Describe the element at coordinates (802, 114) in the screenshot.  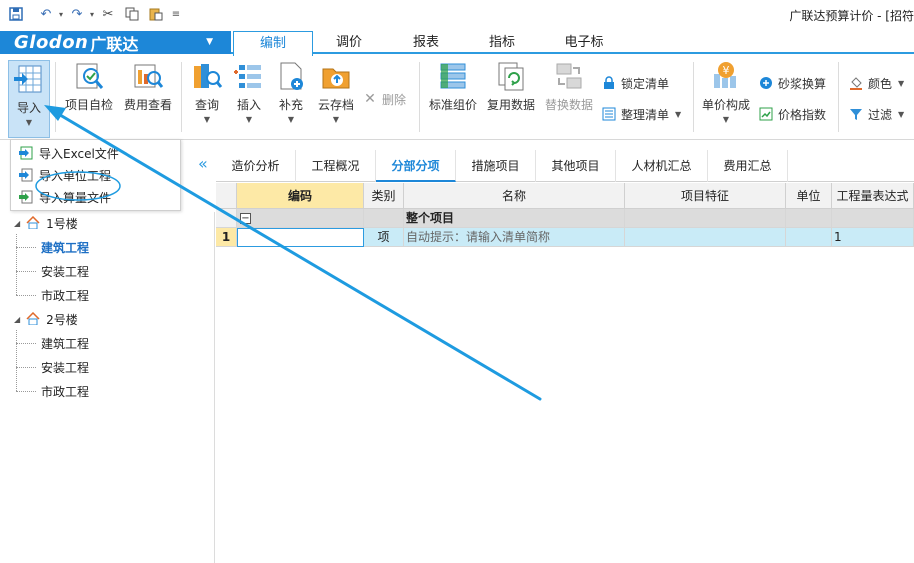
I see `price-index-label: 价格指数` at that location.